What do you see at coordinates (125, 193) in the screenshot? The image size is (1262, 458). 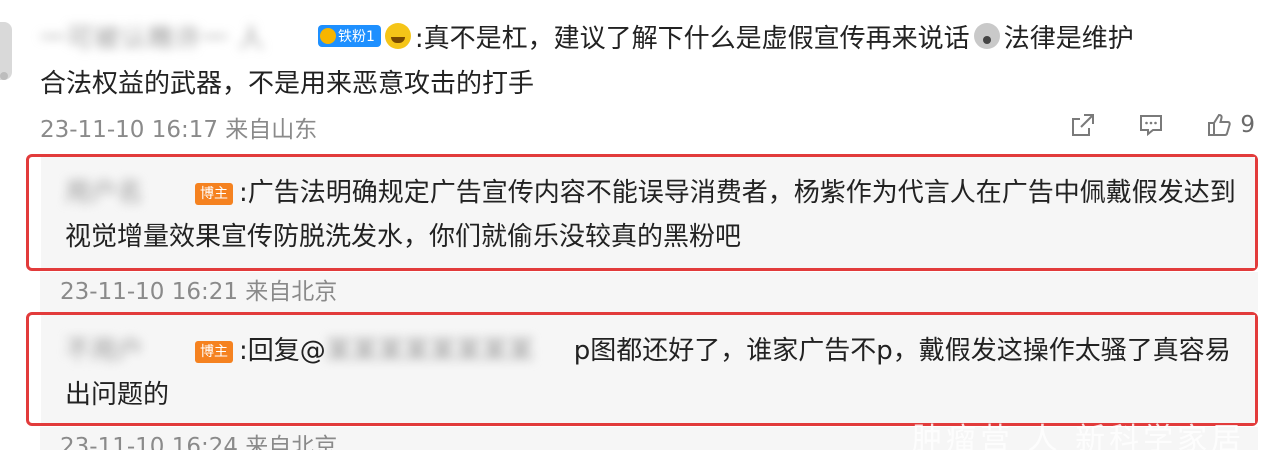 I see `reply-username: 用户名` at bounding box center [125, 193].